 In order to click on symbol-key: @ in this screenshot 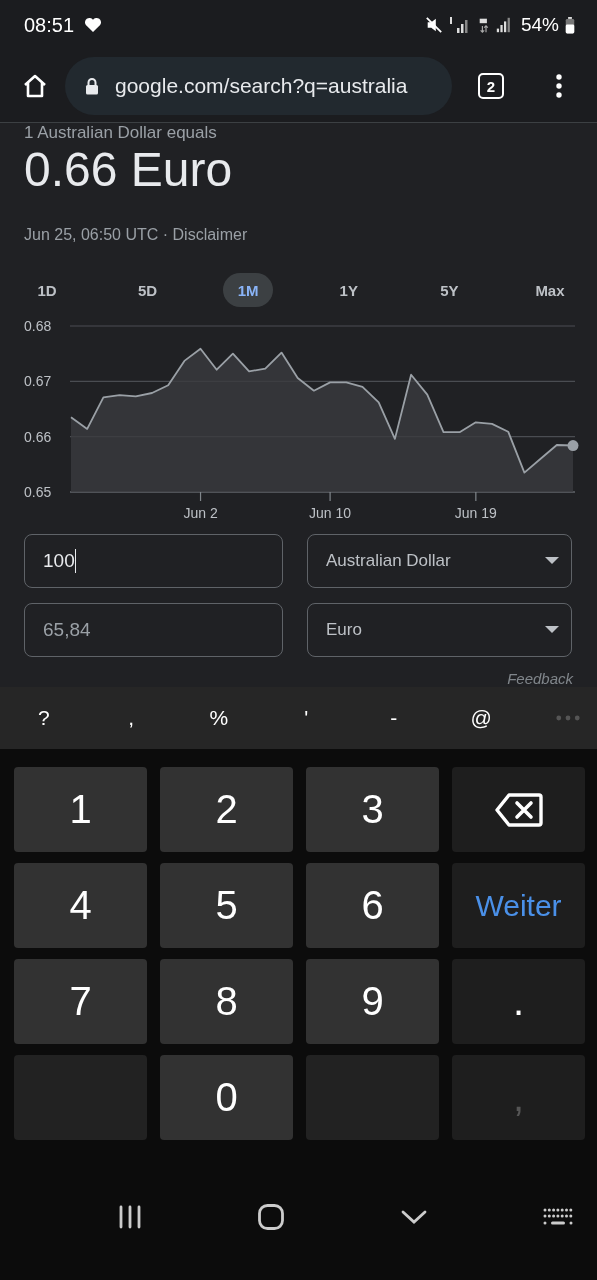, I will do `click(481, 718)`.